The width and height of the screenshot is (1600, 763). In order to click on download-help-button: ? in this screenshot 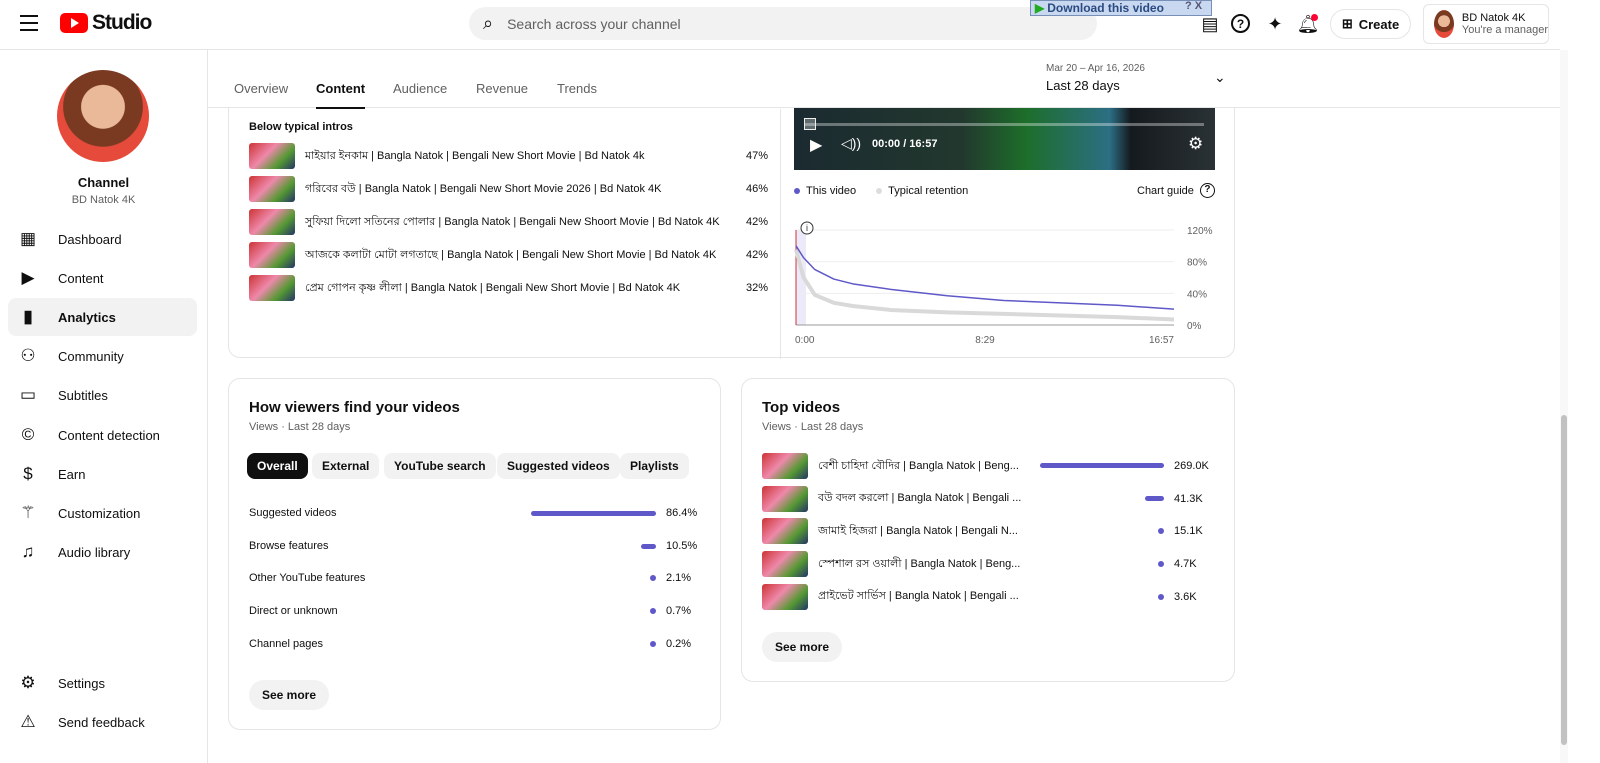, I will do `click(1188, 6)`.